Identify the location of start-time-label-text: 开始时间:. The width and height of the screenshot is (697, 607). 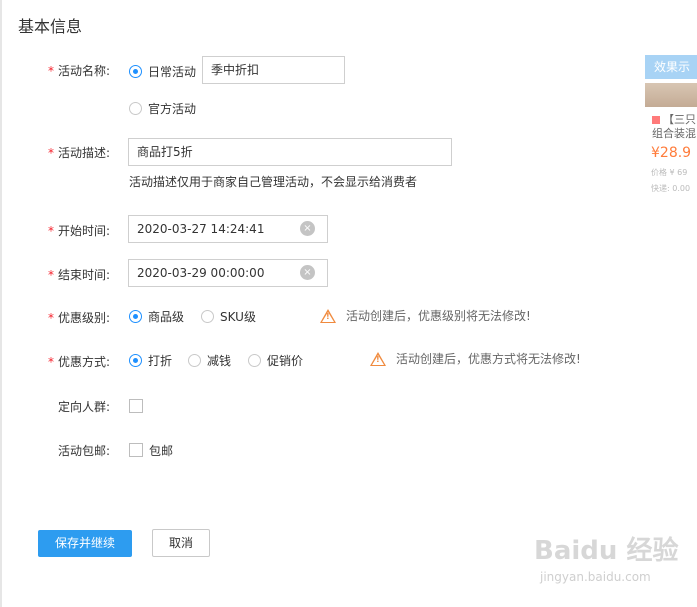
(83, 231).